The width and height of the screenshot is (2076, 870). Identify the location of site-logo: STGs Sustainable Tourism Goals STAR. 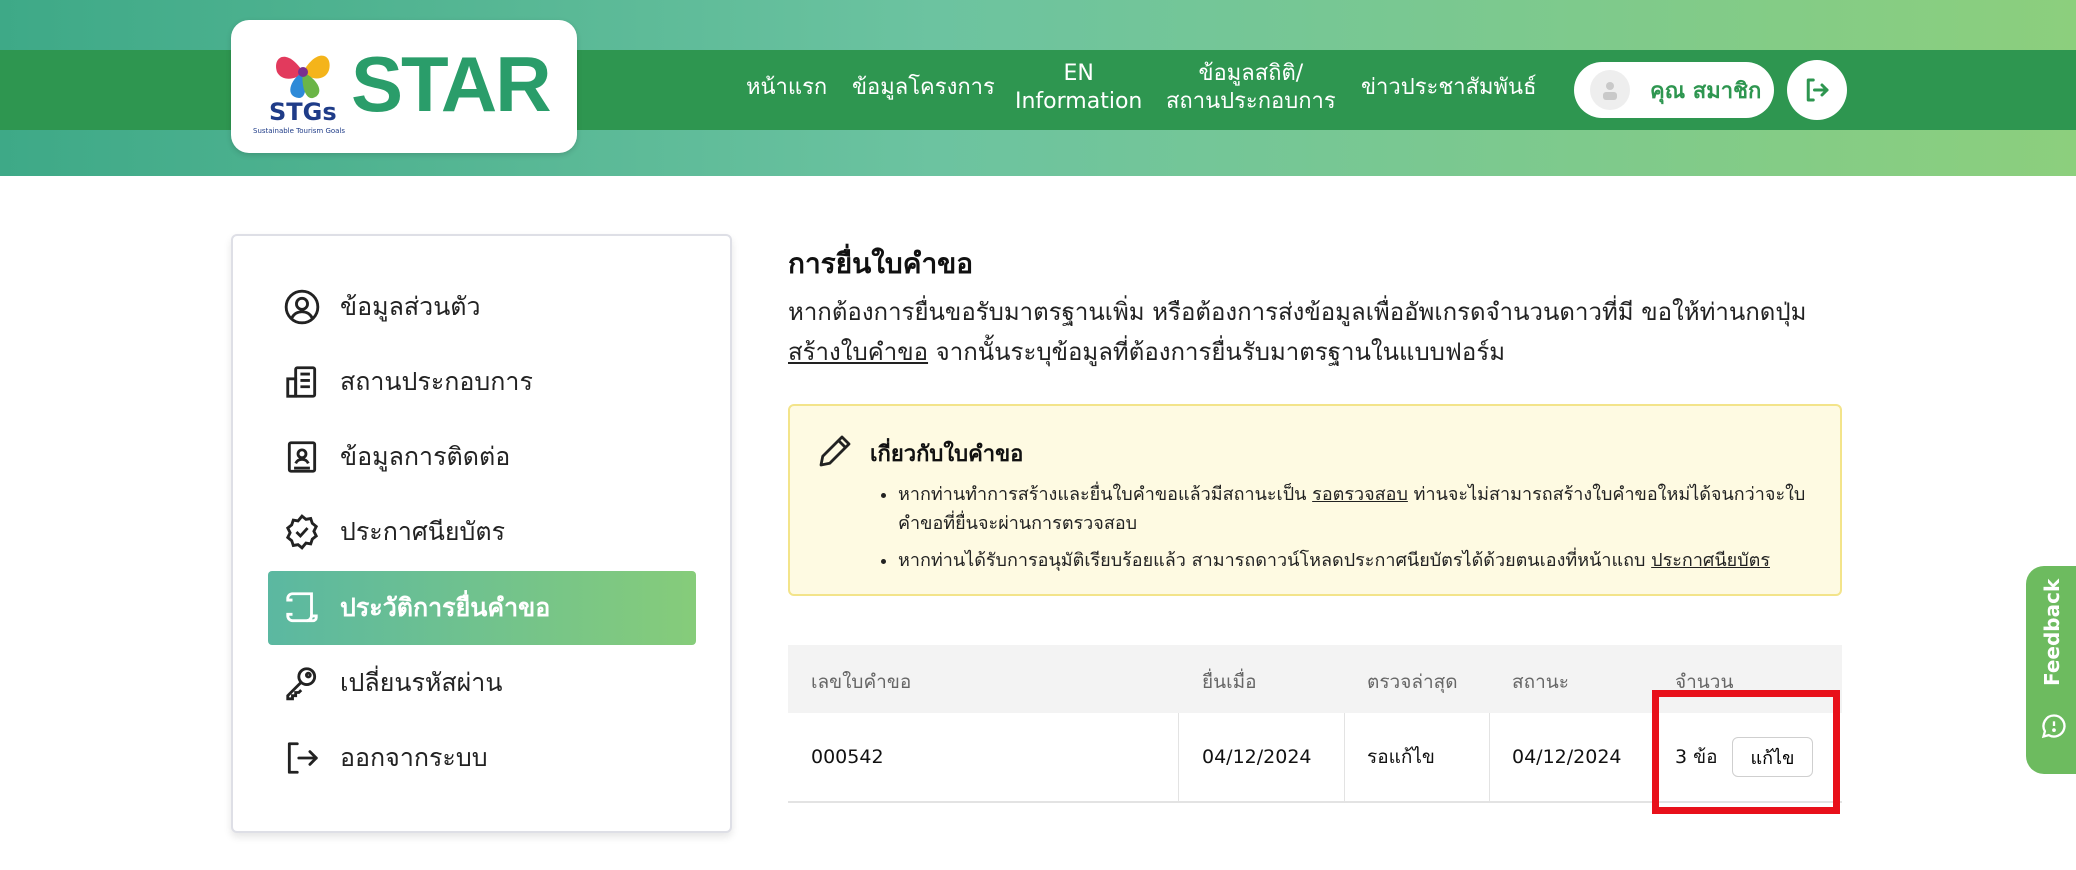
(404, 86).